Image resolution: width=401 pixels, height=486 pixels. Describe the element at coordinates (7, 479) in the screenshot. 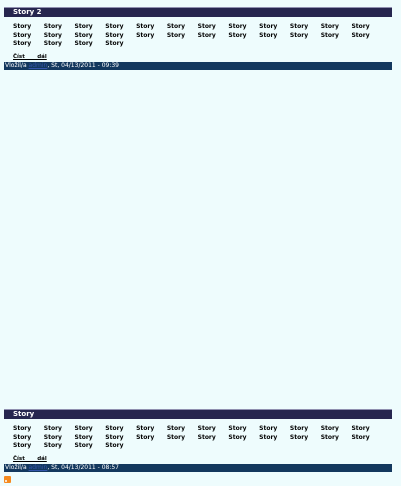

I see `rss-feed-icon` at that location.